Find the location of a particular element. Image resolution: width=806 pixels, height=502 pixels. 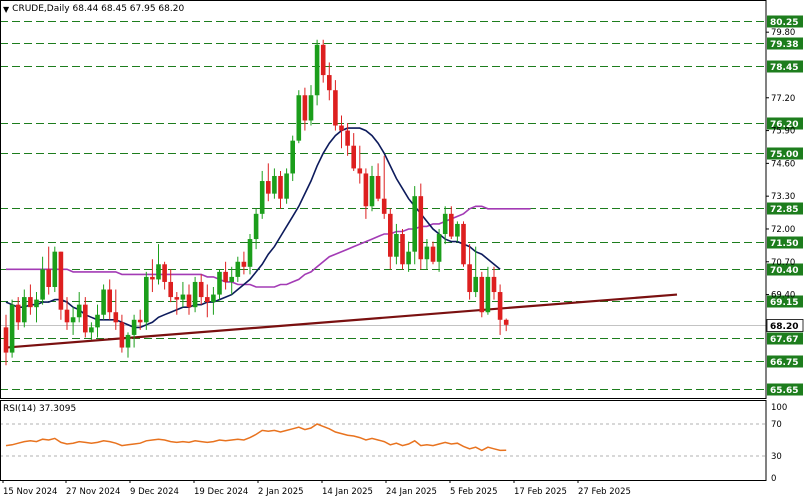

rsi-header: RSI(14) 37.3095 is located at coordinates (40, 409).